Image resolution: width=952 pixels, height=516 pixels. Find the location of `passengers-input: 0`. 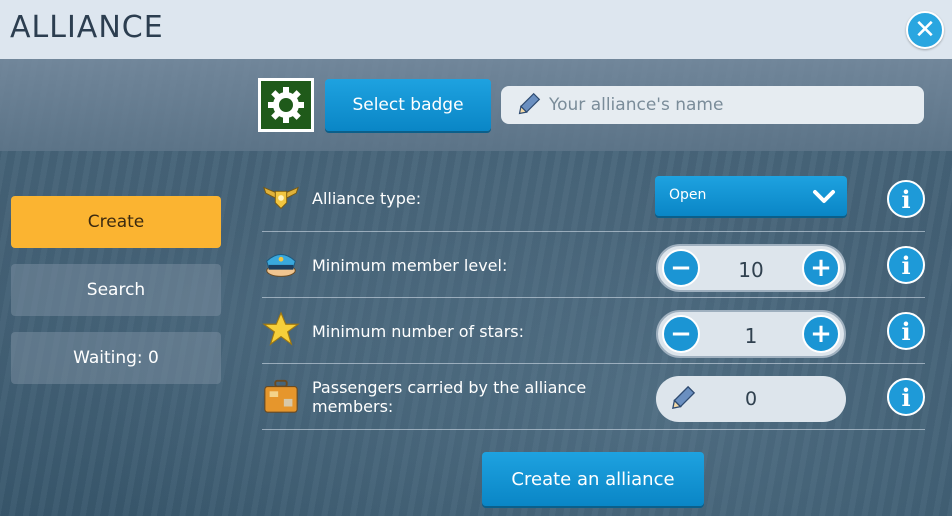

passengers-input: 0 is located at coordinates (751, 399).